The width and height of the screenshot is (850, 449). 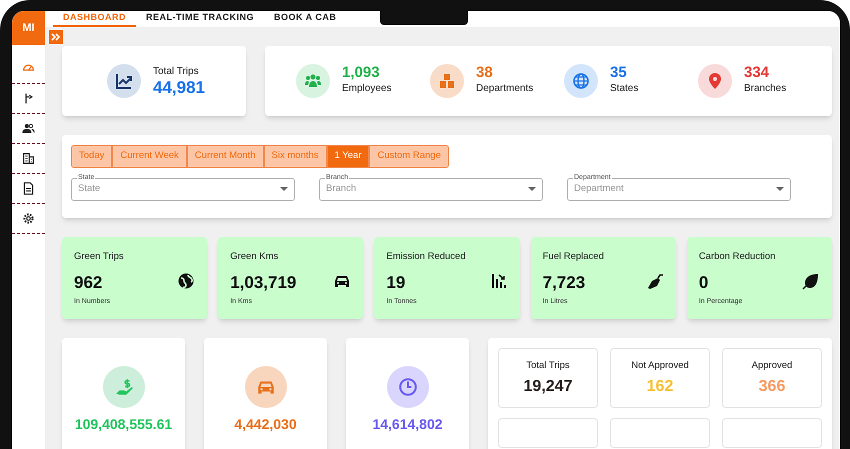 I want to click on stat-value: 35, so click(x=619, y=73).